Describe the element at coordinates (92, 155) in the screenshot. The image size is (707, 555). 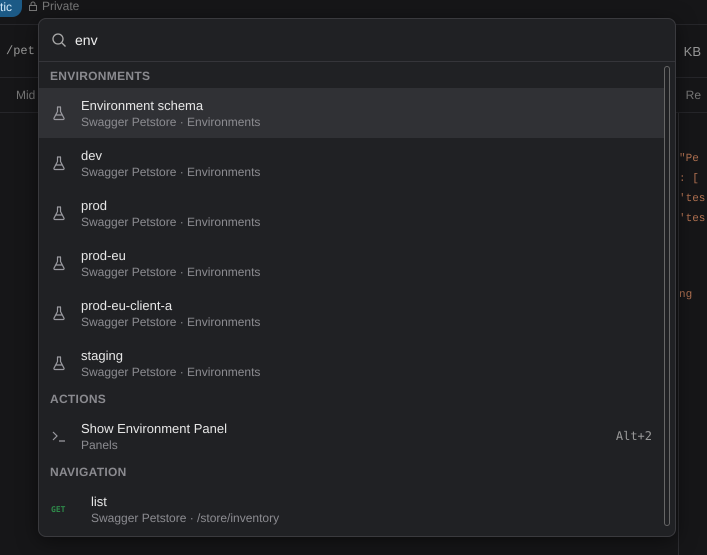
I see `result-title: dev` at that location.